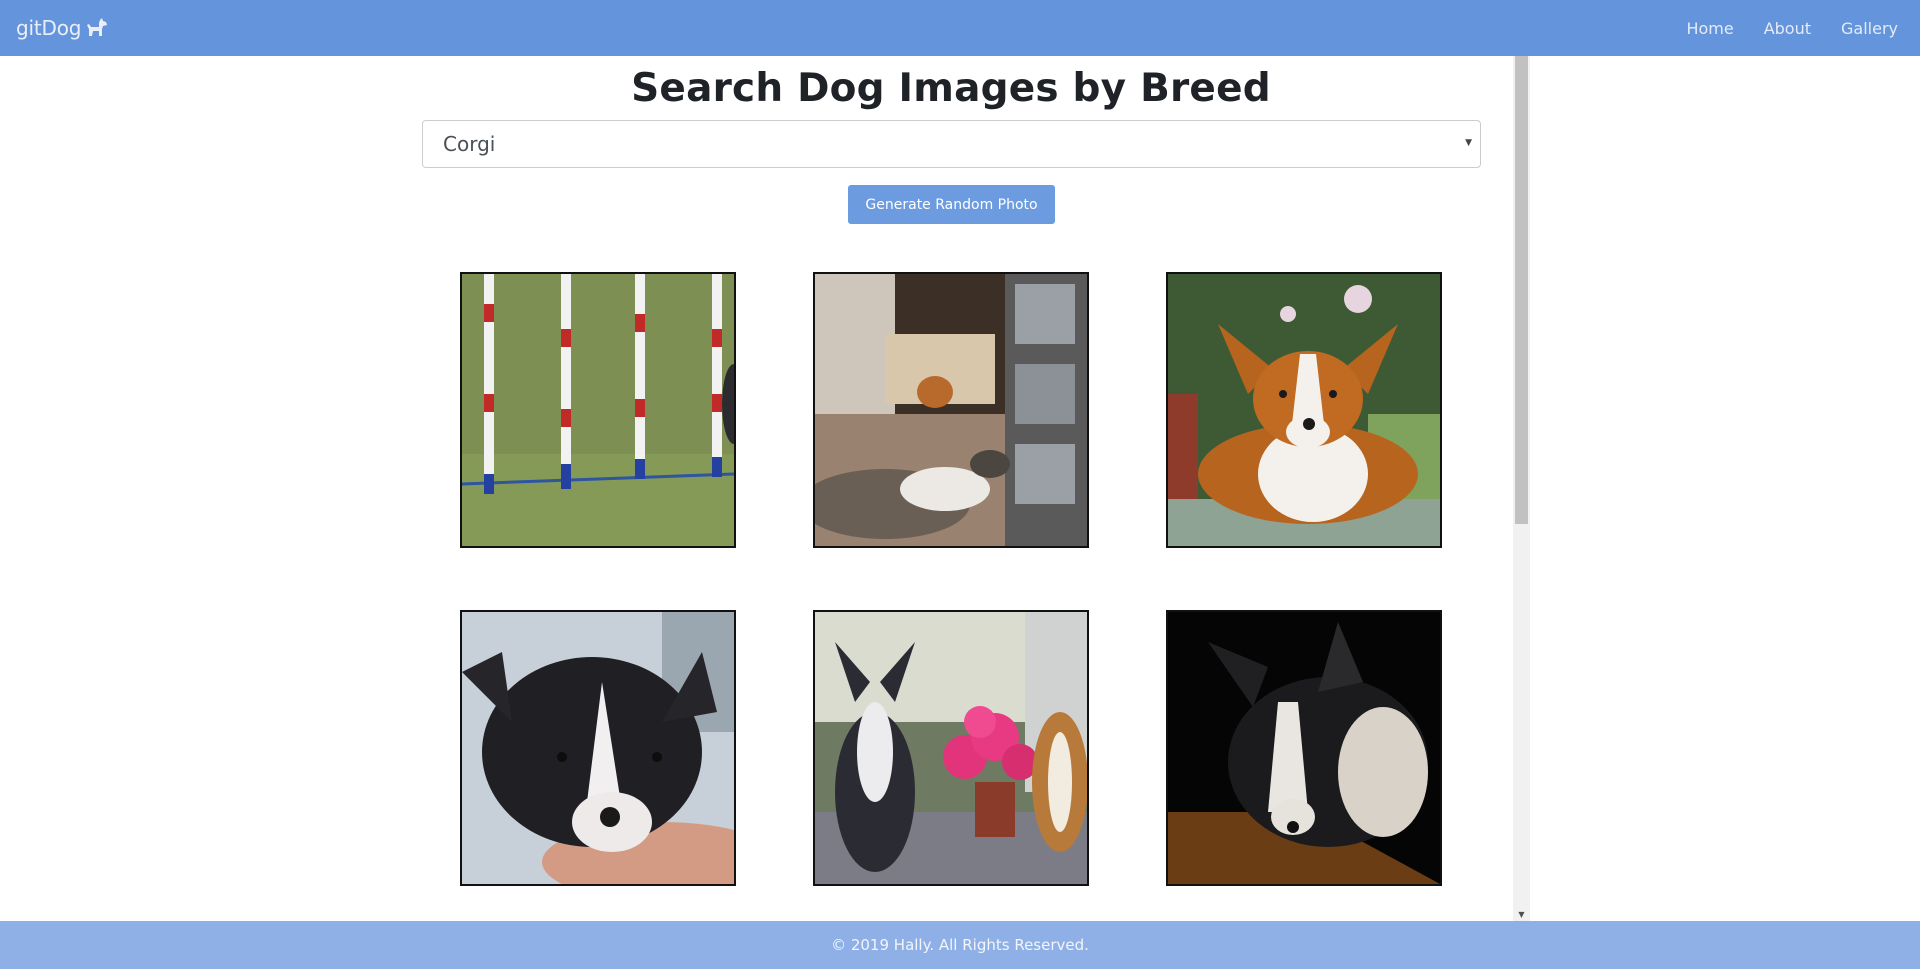 This screenshot has height=969, width=1920. I want to click on generate-random-photo-button: Generate Random Photo, so click(951, 204).